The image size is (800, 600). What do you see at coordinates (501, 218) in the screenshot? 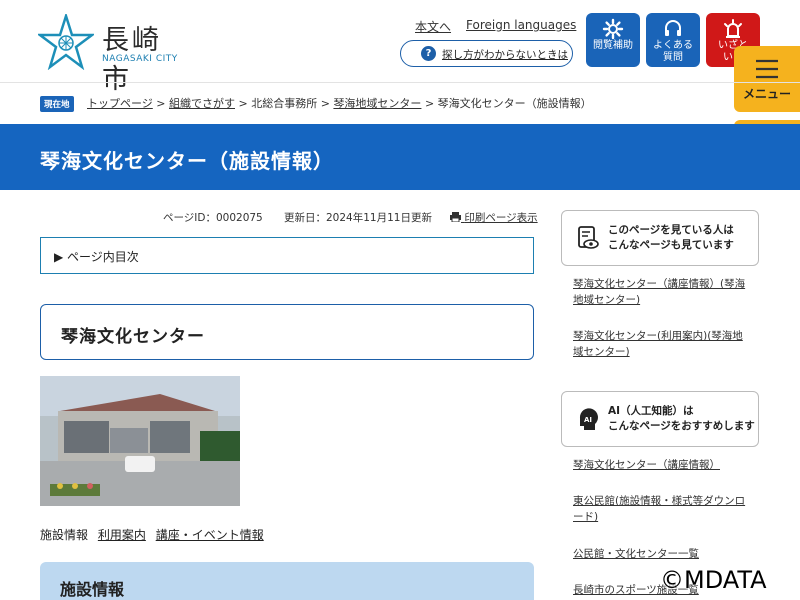
I see `print-label: 印刷ページ表示` at bounding box center [501, 218].